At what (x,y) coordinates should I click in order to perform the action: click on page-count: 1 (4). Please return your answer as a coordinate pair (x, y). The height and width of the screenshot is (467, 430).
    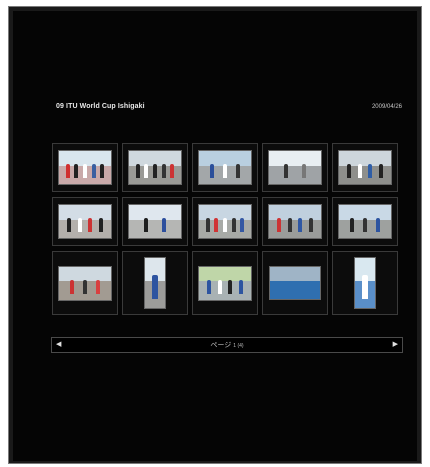
    Looking at the image, I should click on (238, 346).